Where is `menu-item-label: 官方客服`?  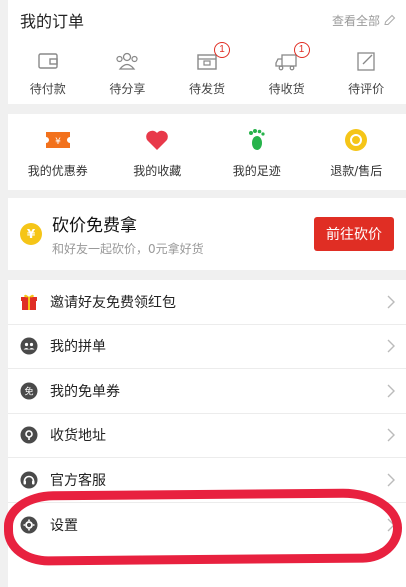 menu-item-label: 官方客服 is located at coordinates (78, 480).